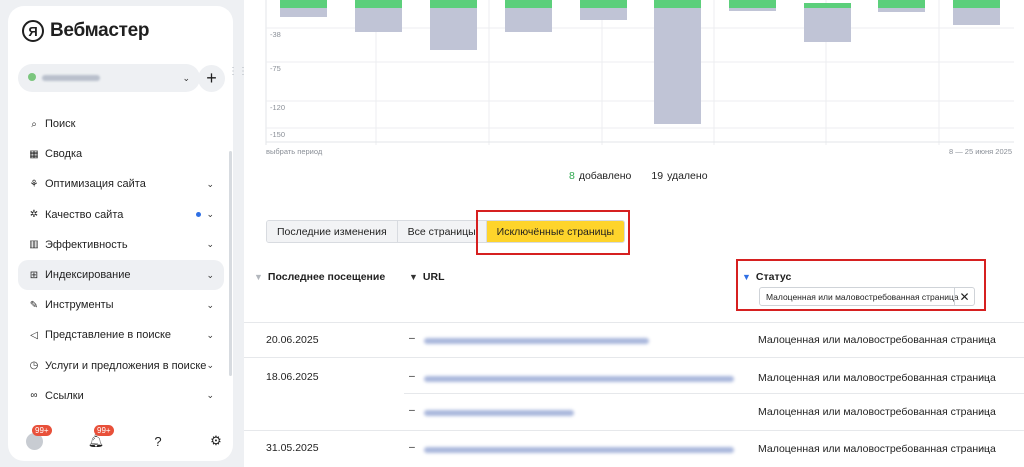 This screenshot has width=1024, height=467. Describe the element at coordinates (687, 176) in the screenshot. I see `removed-label: удалено` at that location.